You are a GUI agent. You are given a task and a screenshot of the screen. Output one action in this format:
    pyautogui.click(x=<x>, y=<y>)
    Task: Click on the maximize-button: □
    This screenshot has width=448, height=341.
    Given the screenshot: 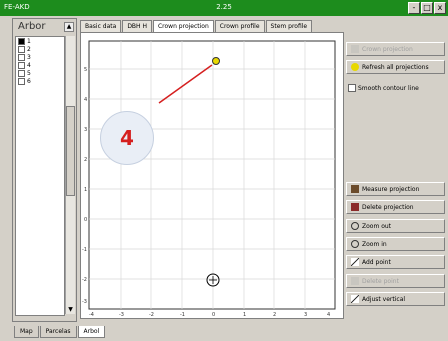 What is the action you would take?
    pyautogui.click(x=427, y=8)
    